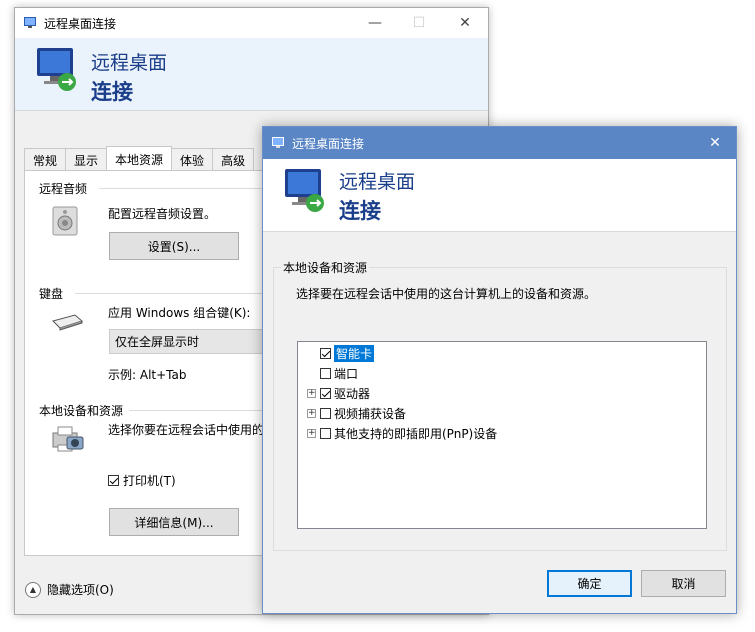 Image resolution: width=755 pixels, height=632 pixels. Describe the element at coordinates (354, 353) in the screenshot. I see `tree-item-label: 智能卡` at that location.